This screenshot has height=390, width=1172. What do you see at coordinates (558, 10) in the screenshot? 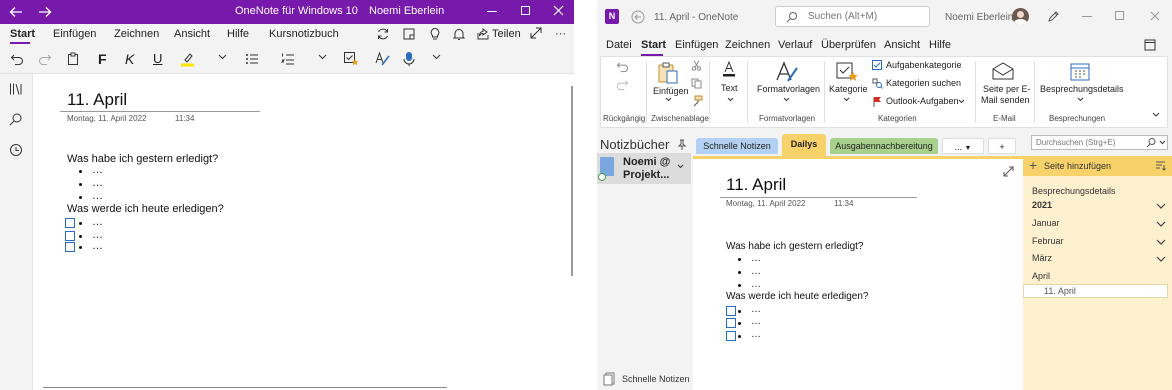
I see `close-icon` at bounding box center [558, 10].